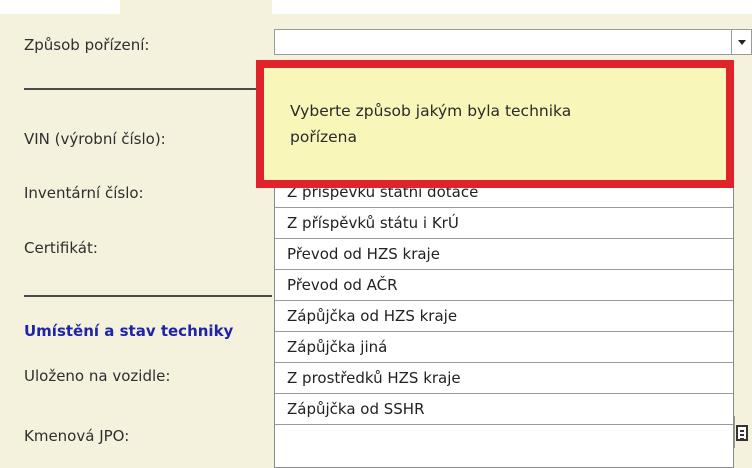 The height and width of the screenshot is (468, 752). I want to click on chevron-down-icon, so click(742, 42).